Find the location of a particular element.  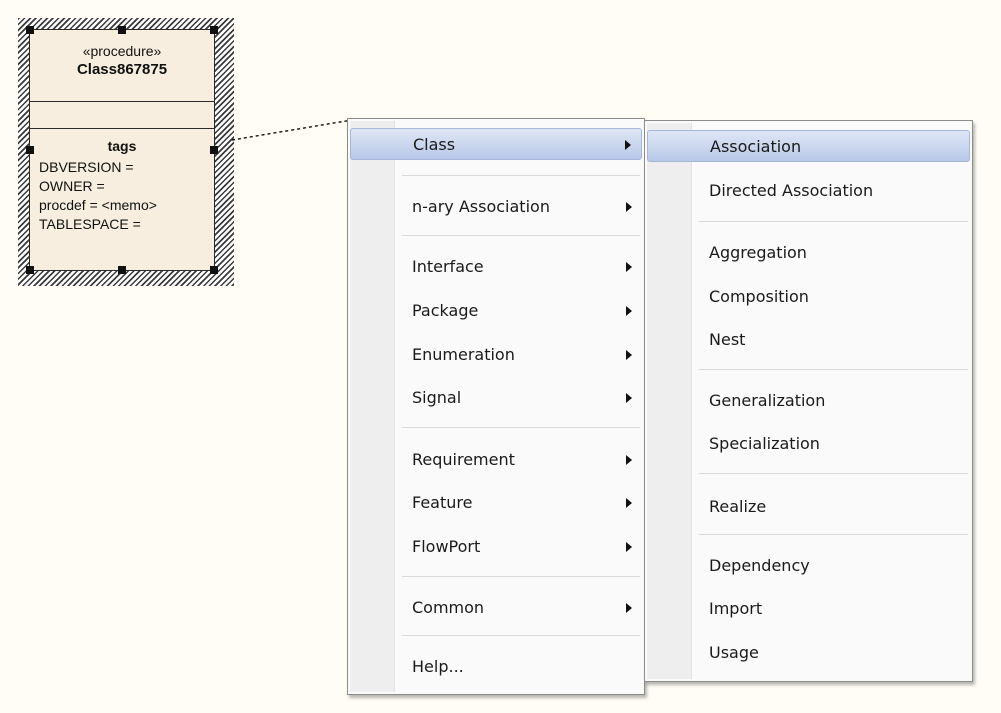

menu-item-signal: Signal is located at coordinates (496, 398).